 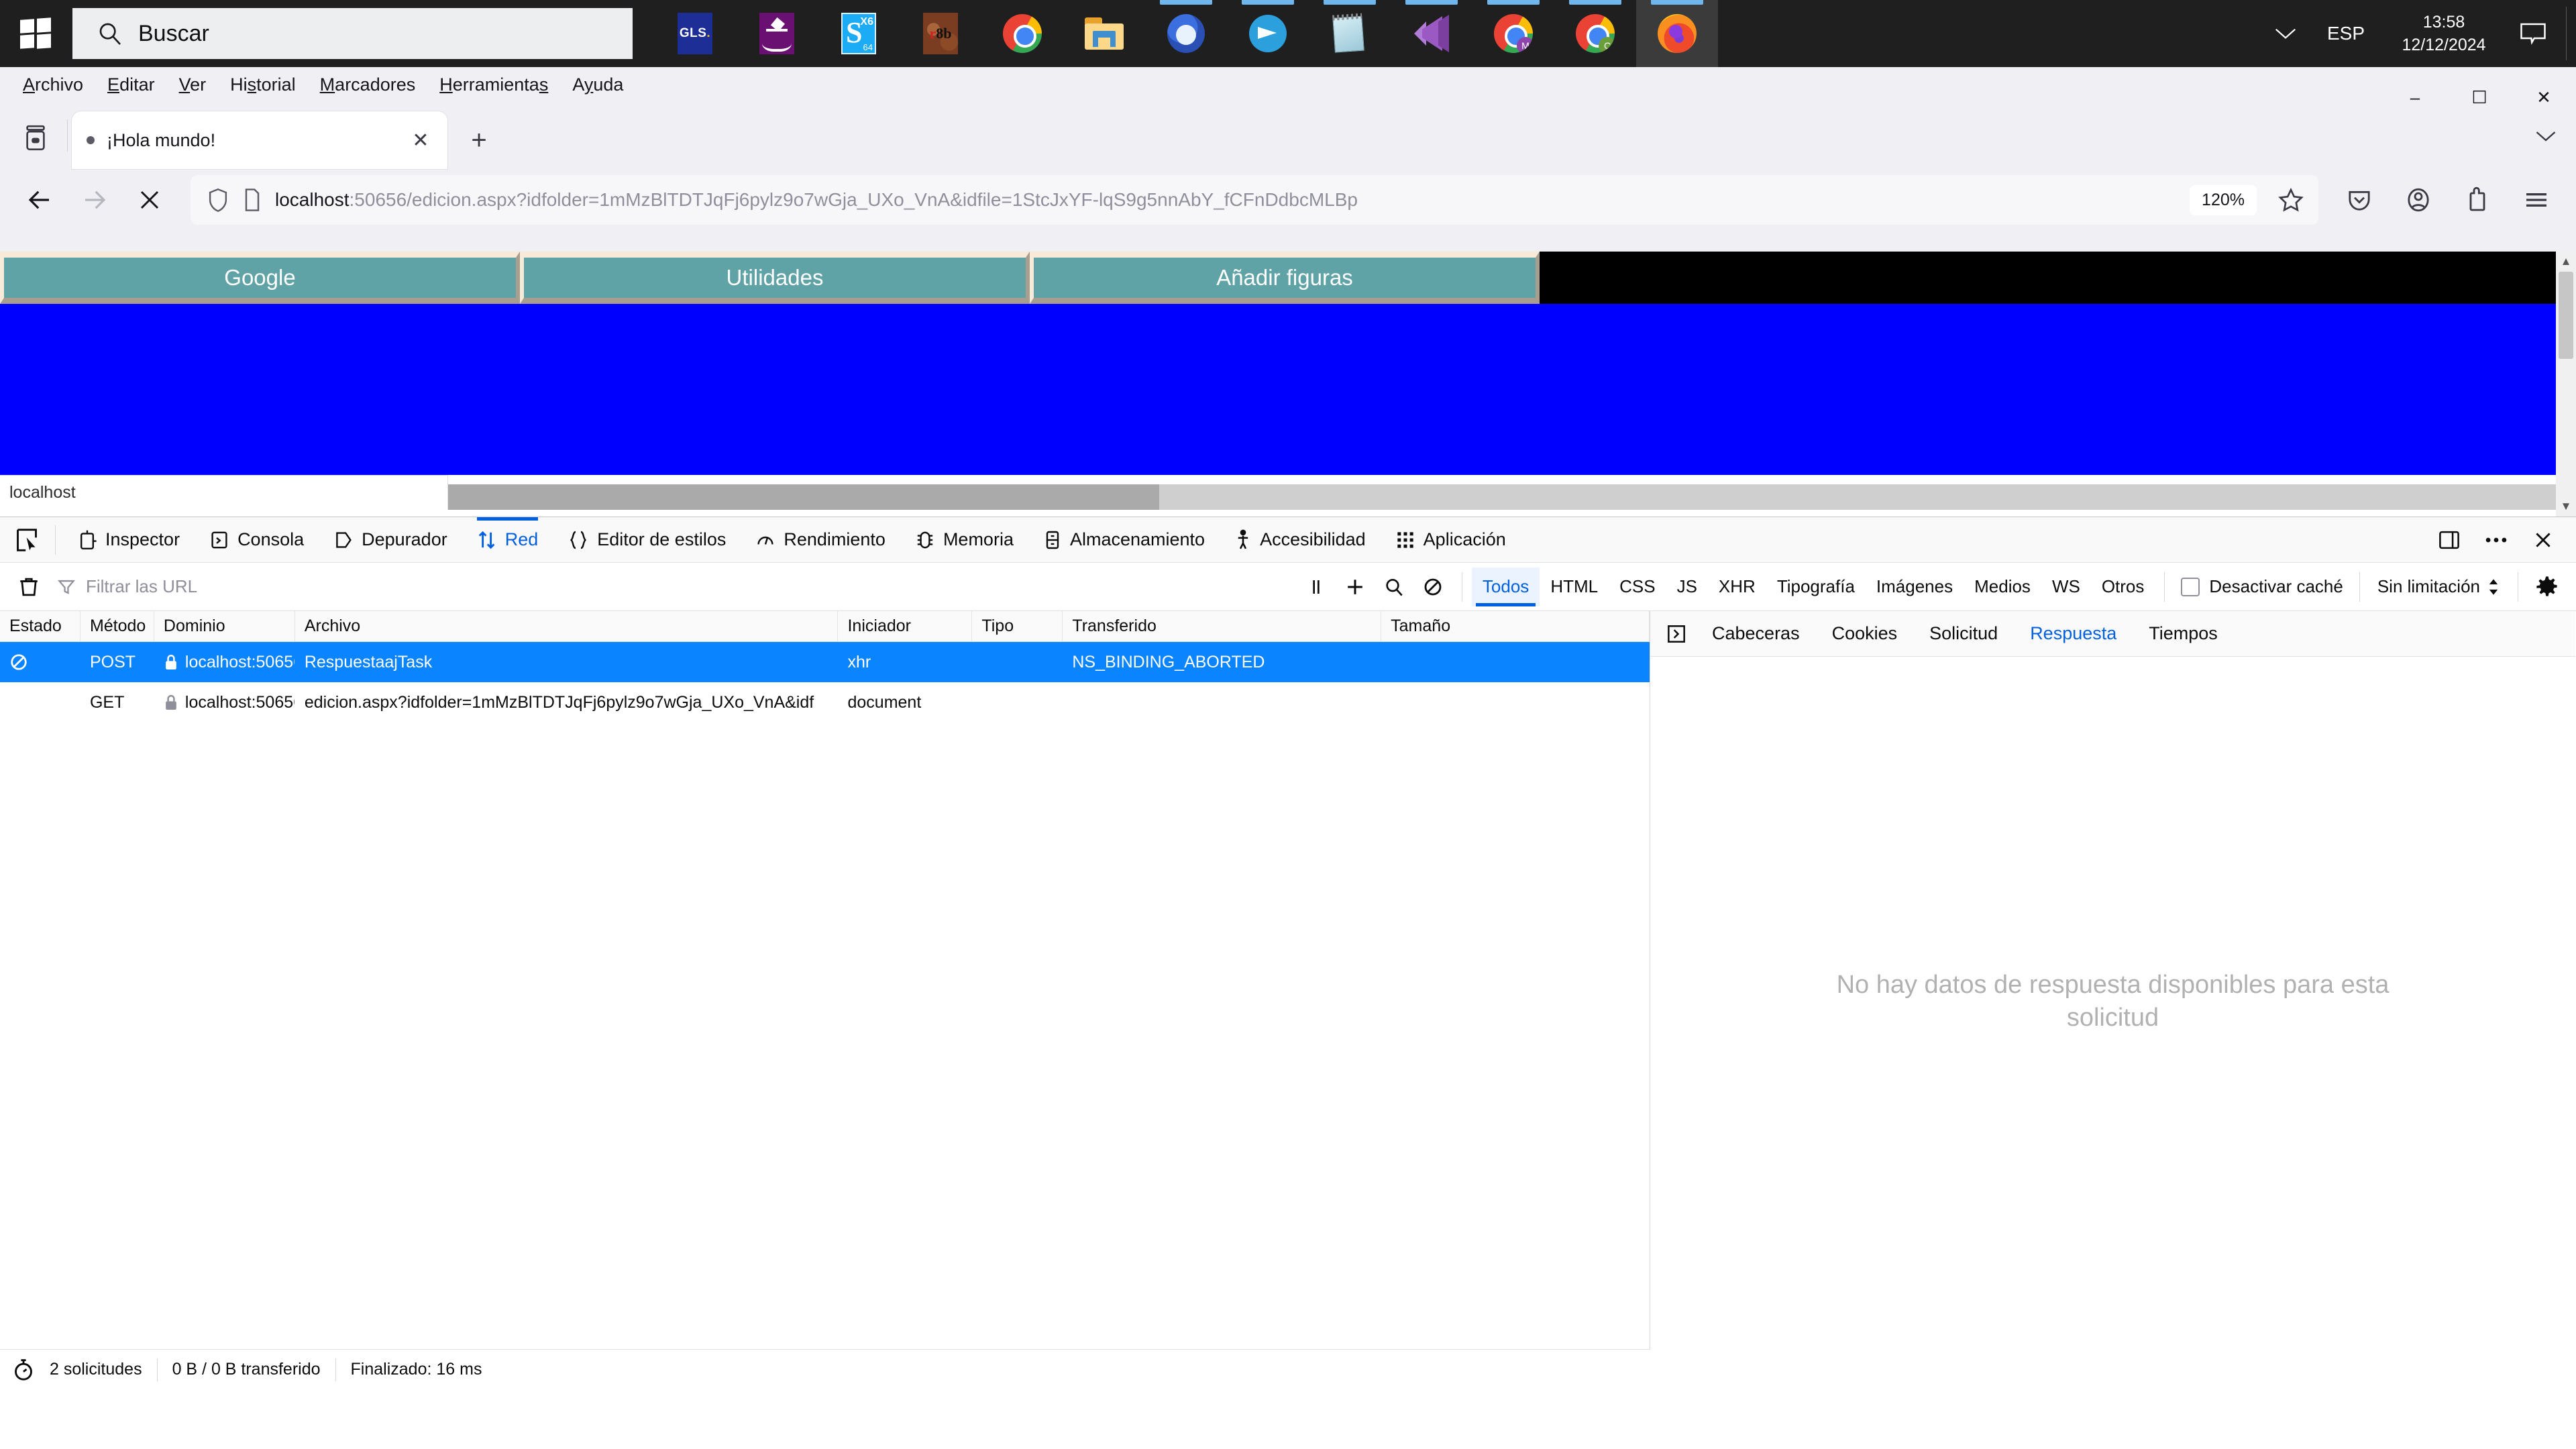 I want to click on taskbar-app-visual-studio, so click(x=1431, y=33).